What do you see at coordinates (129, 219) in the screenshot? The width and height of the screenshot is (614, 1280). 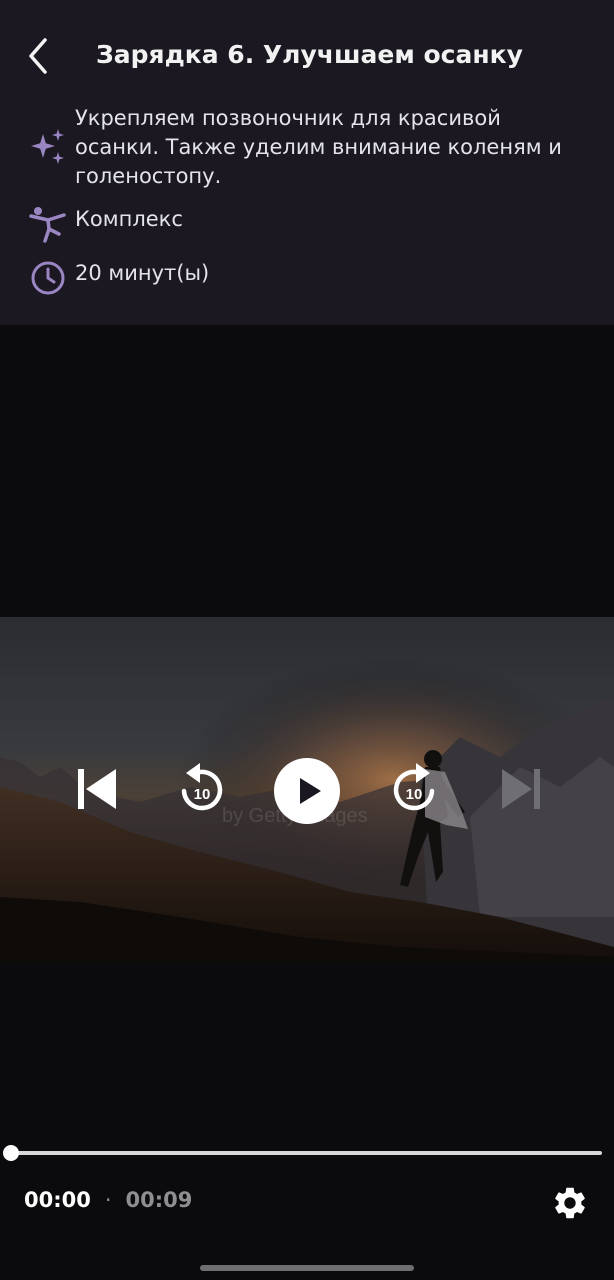 I see `exercise-category: Комплекс` at bounding box center [129, 219].